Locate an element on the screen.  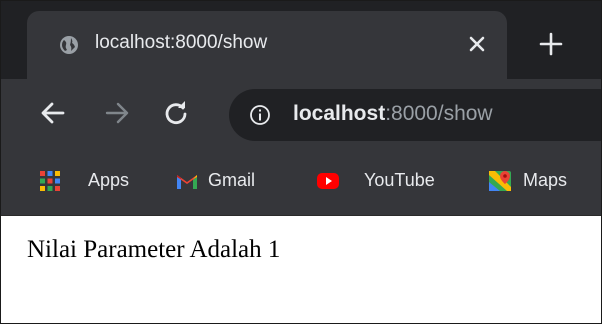
bookmark-label: Maps is located at coordinates (545, 180).